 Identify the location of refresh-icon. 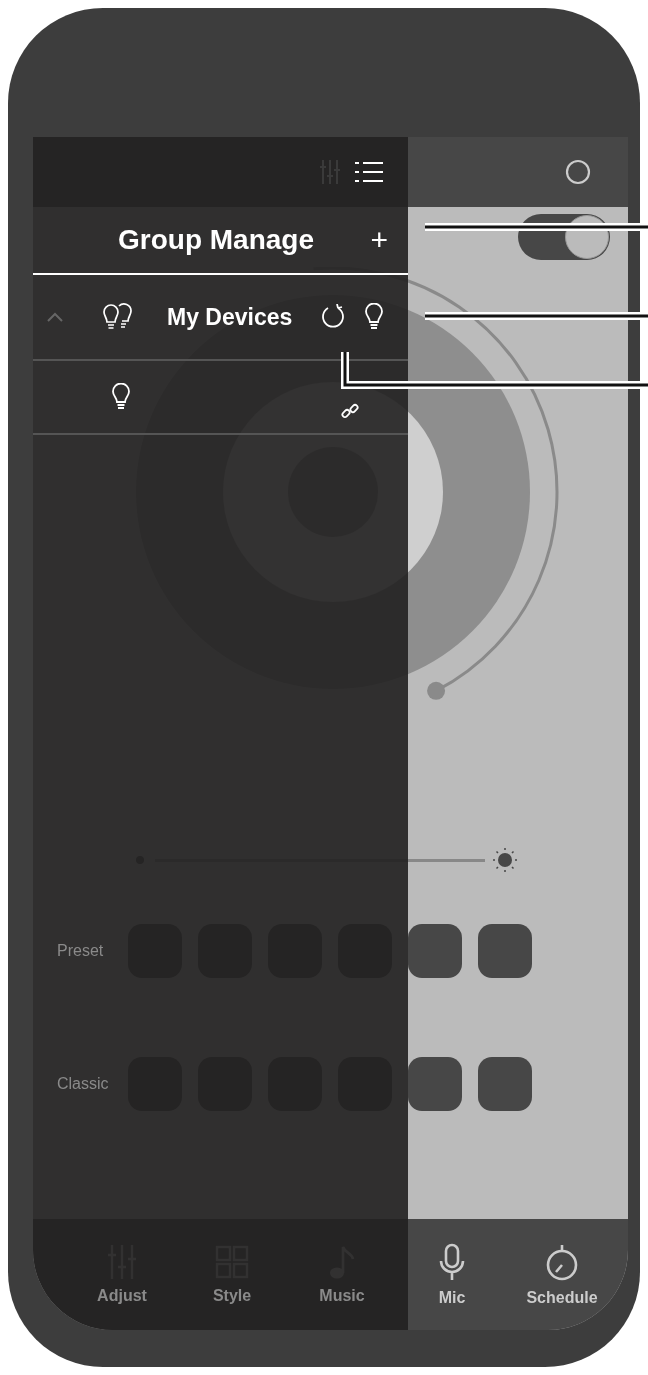
(333, 317).